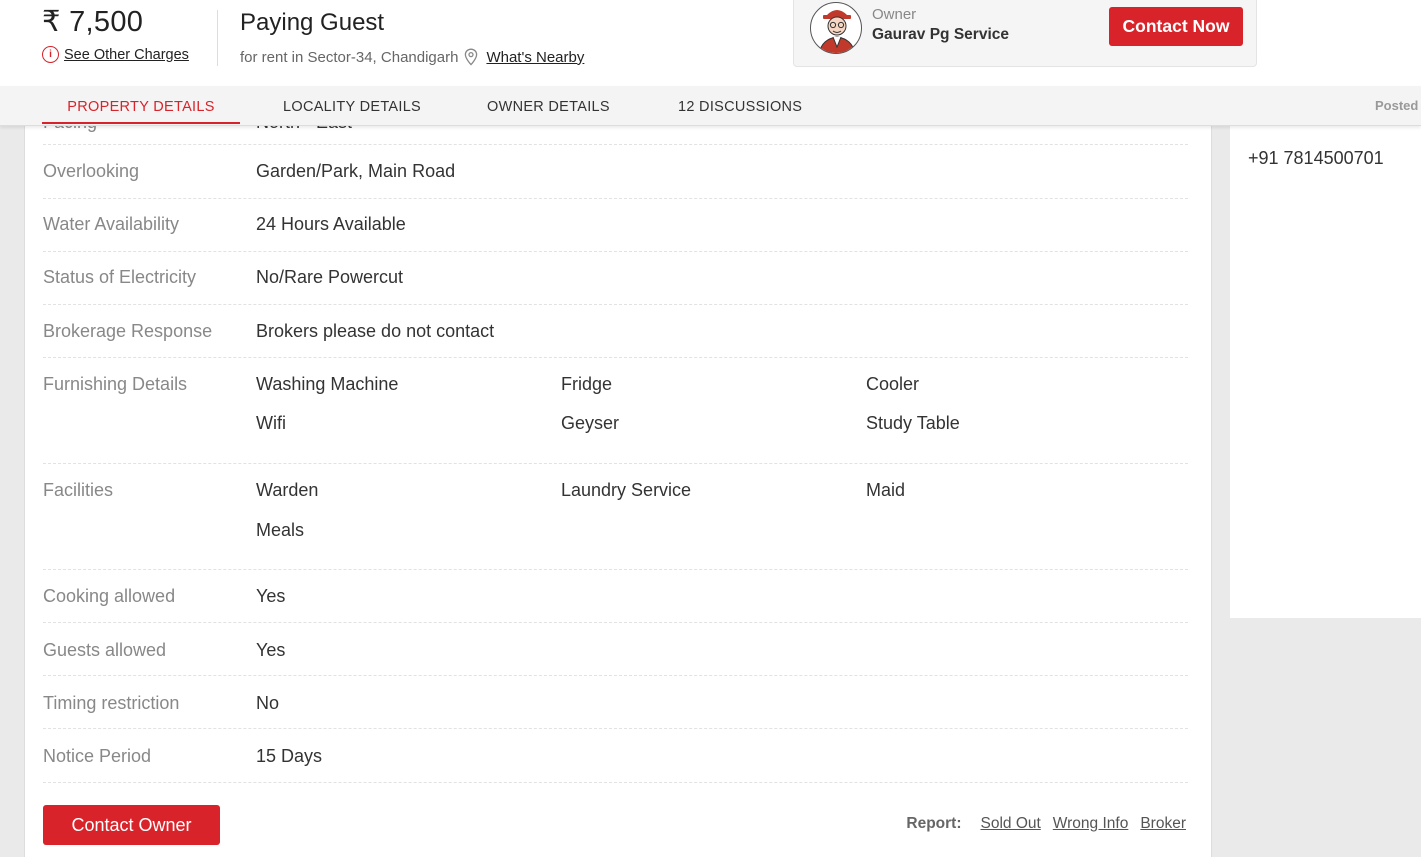 Image resolution: width=1421 pixels, height=857 pixels. Describe the element at coordinates (590, 423) in the screenshot. I see `furnishing-item: Geyser` at that location.